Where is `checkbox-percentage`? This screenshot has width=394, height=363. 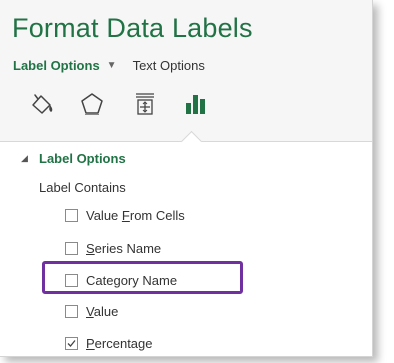 checkbox-percentage is located at coordinates (71, 343).